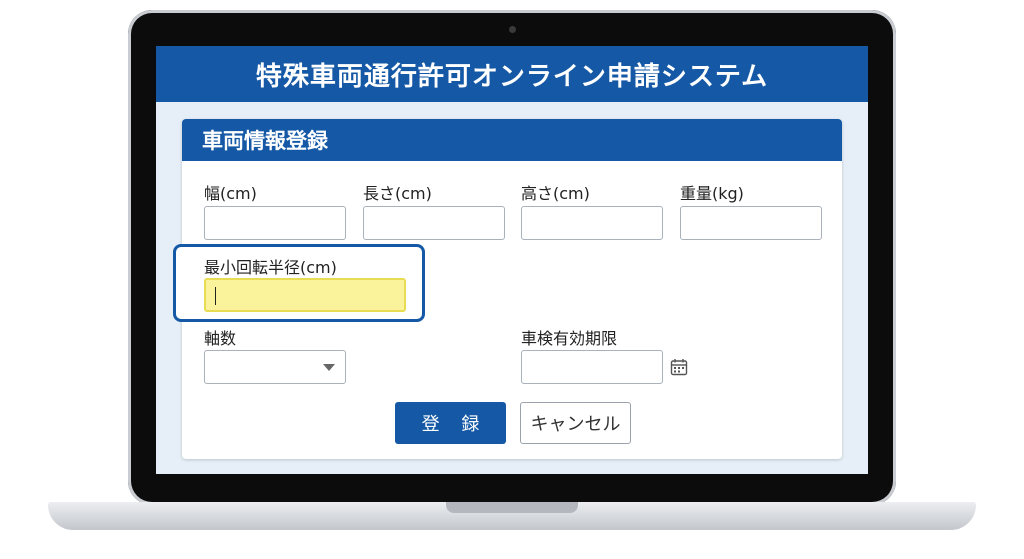  I want to click on weight-label: 重量(kg), so click(712, 193).